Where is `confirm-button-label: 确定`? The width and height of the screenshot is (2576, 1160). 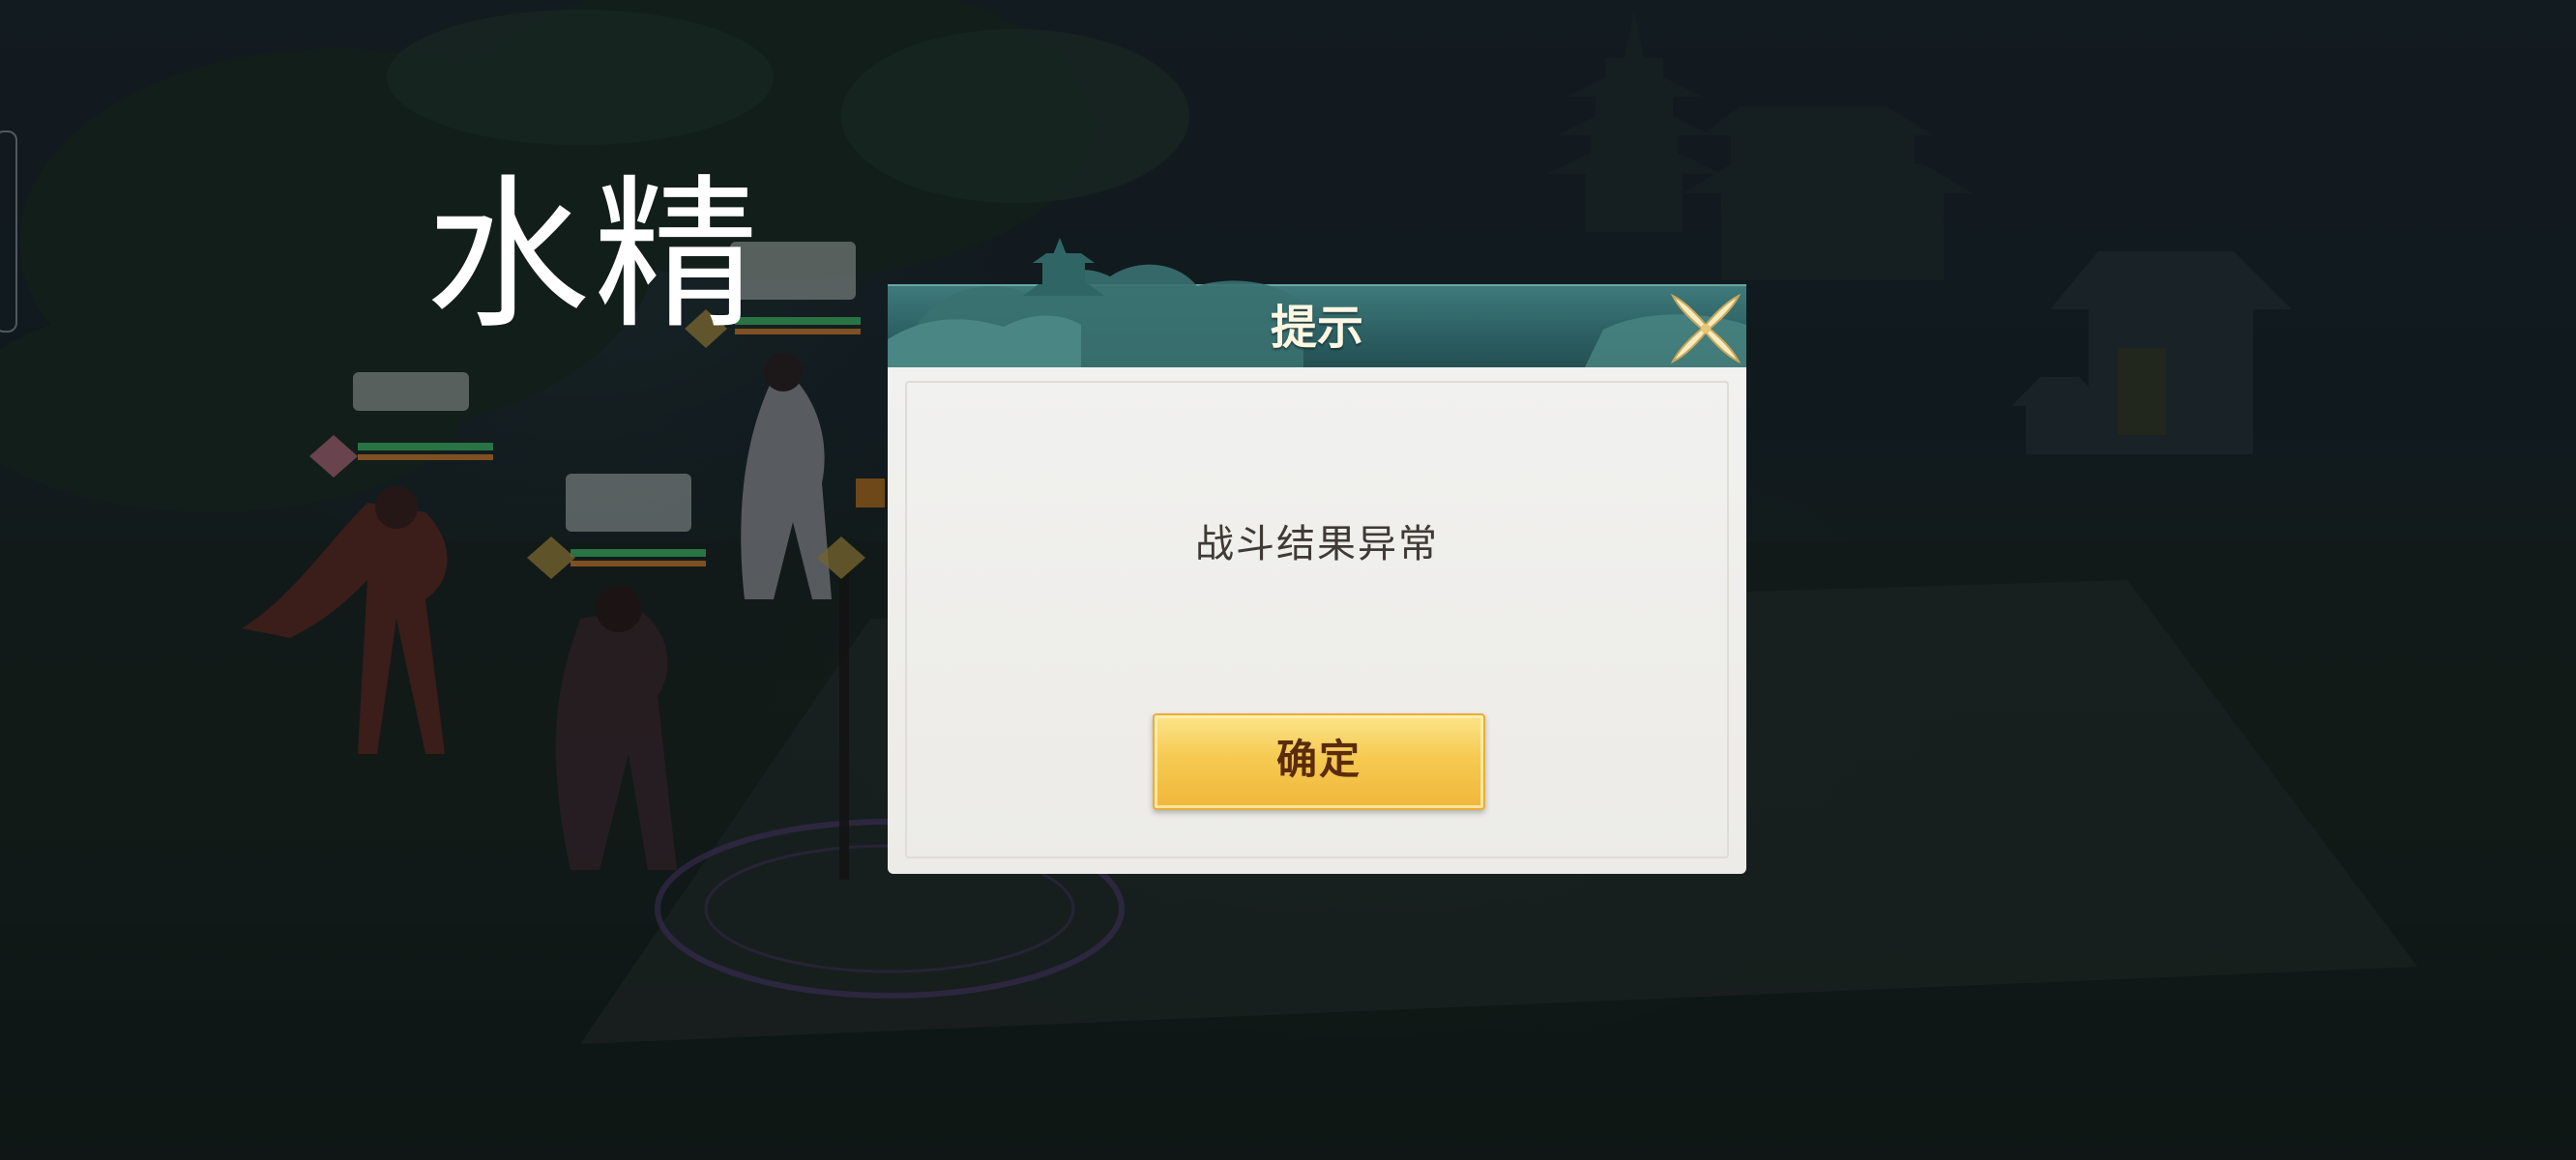
confirm-button-label: 确定 is located at coordinates (1318, 759).